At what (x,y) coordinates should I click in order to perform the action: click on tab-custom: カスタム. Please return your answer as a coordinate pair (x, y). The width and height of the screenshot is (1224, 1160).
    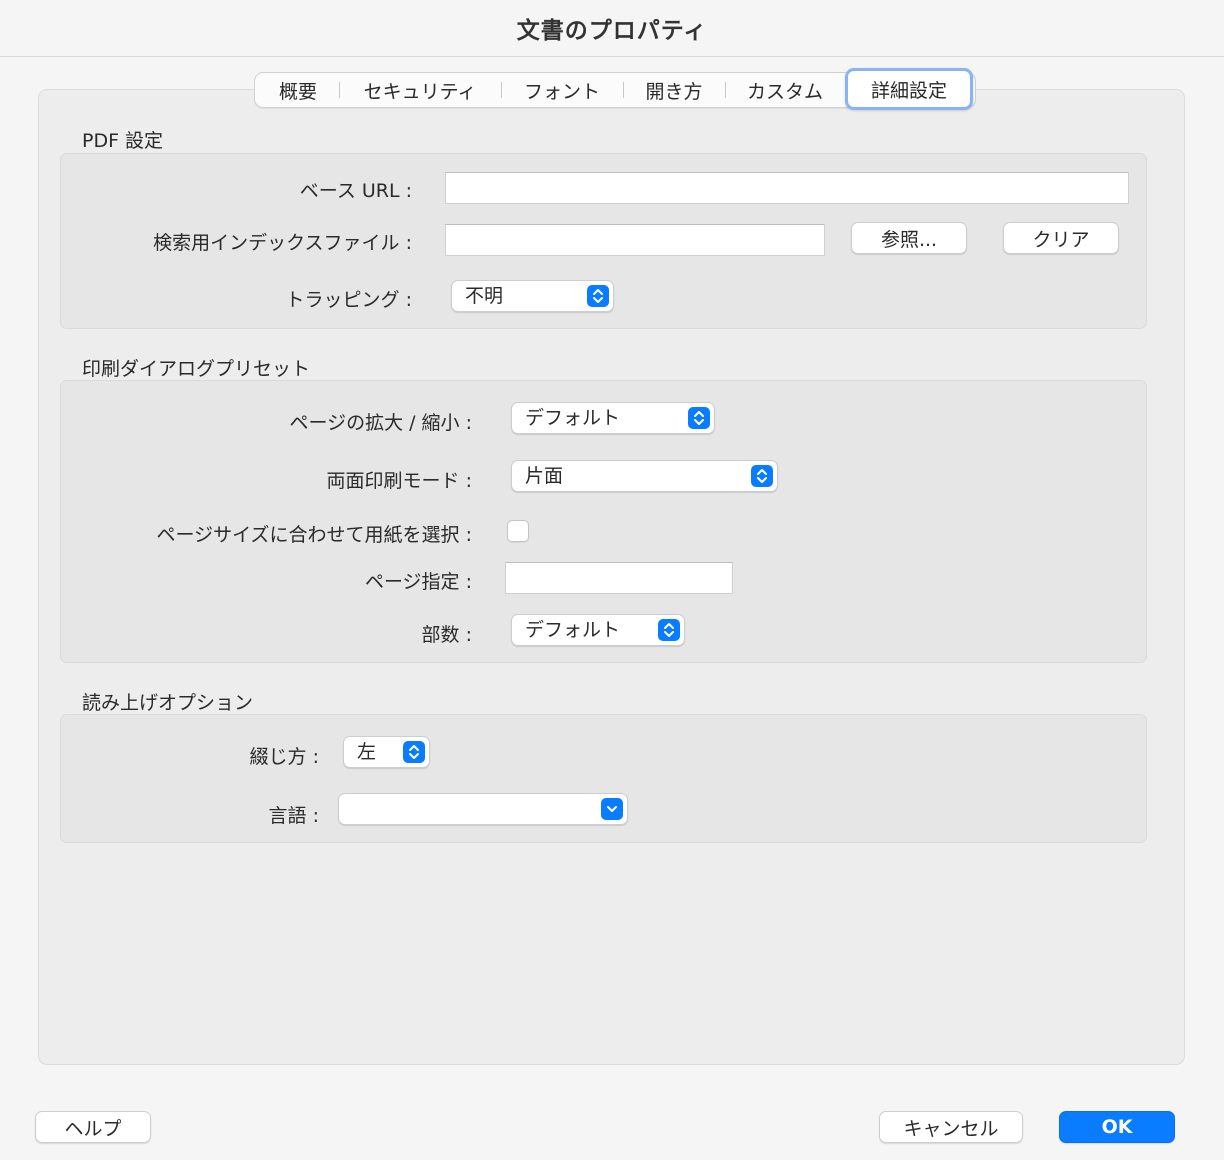
    Looking at the image, I should click on (785, 90).